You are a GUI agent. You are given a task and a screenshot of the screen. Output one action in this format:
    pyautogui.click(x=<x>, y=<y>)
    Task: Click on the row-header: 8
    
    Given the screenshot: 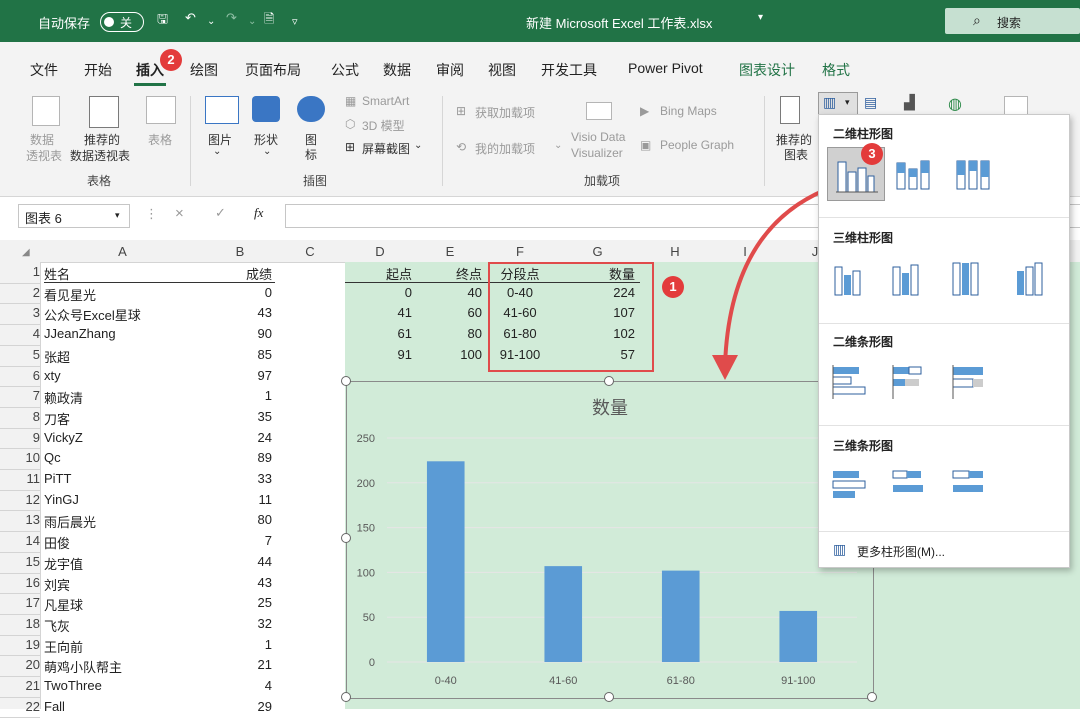 What is the action you would take?
    pyautogui.click(x=28, y=416)
    